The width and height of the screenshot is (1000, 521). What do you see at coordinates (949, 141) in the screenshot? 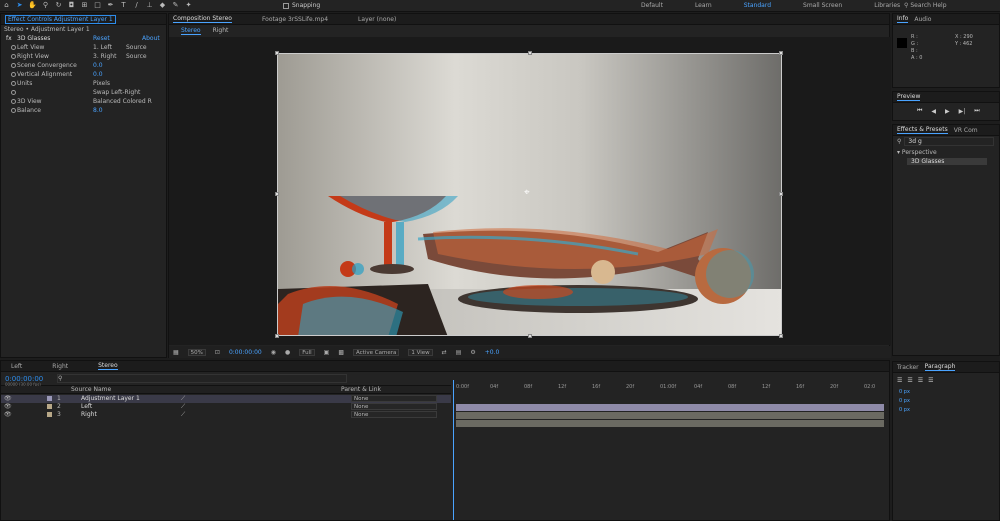
I see `effects-search-input: 3d g` at bounding box center [949, 141].